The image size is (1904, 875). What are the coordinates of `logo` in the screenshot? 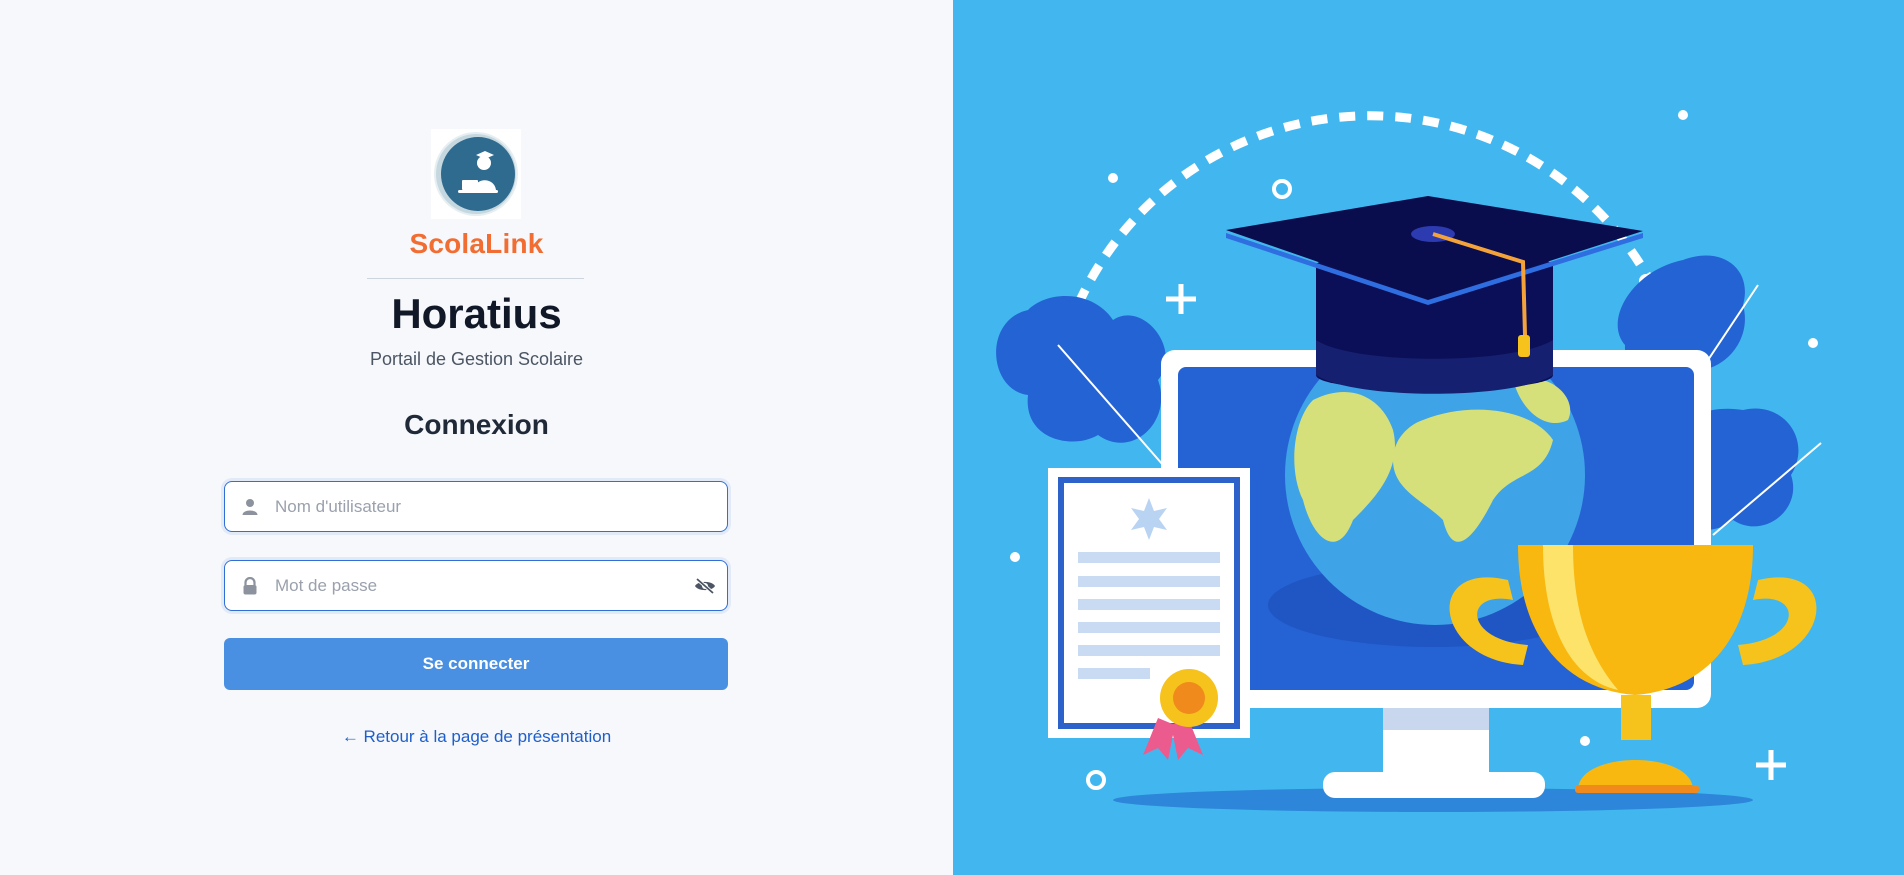 It's located at (476, 174).